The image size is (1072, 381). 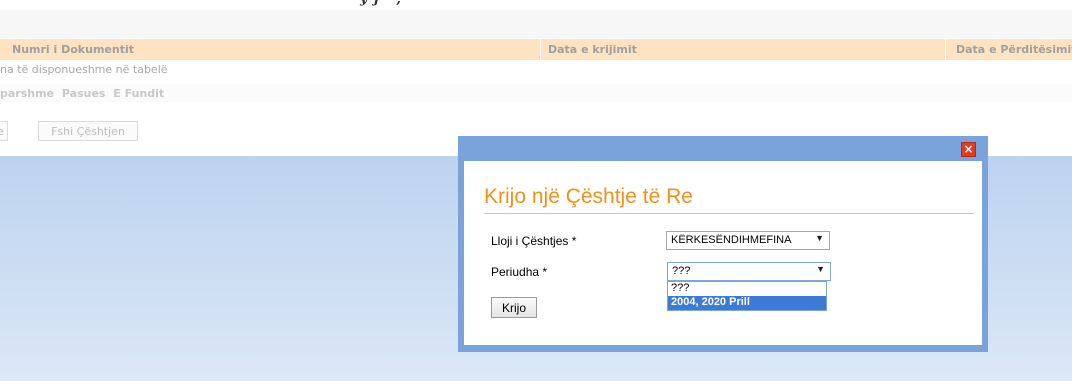 What do you see at coordinates (968, 149) in the screenshot?
I see `close-icon: ×` at bounding box center [968, 149].